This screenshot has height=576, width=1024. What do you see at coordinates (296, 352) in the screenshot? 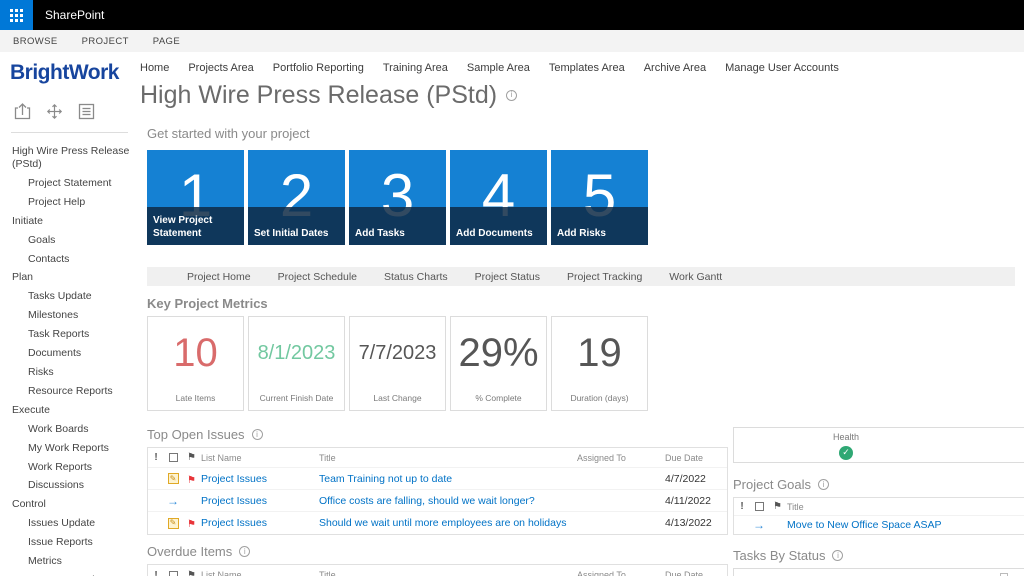
I see `metric-value: 8/1/2023` at bounding box center [296, 352].